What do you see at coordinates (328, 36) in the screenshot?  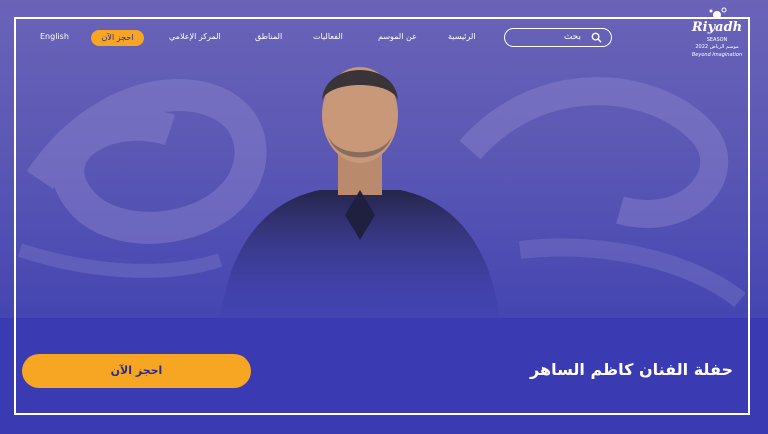 I see `nav-item-events: الفعاليات` at bounding box center [328, 36].